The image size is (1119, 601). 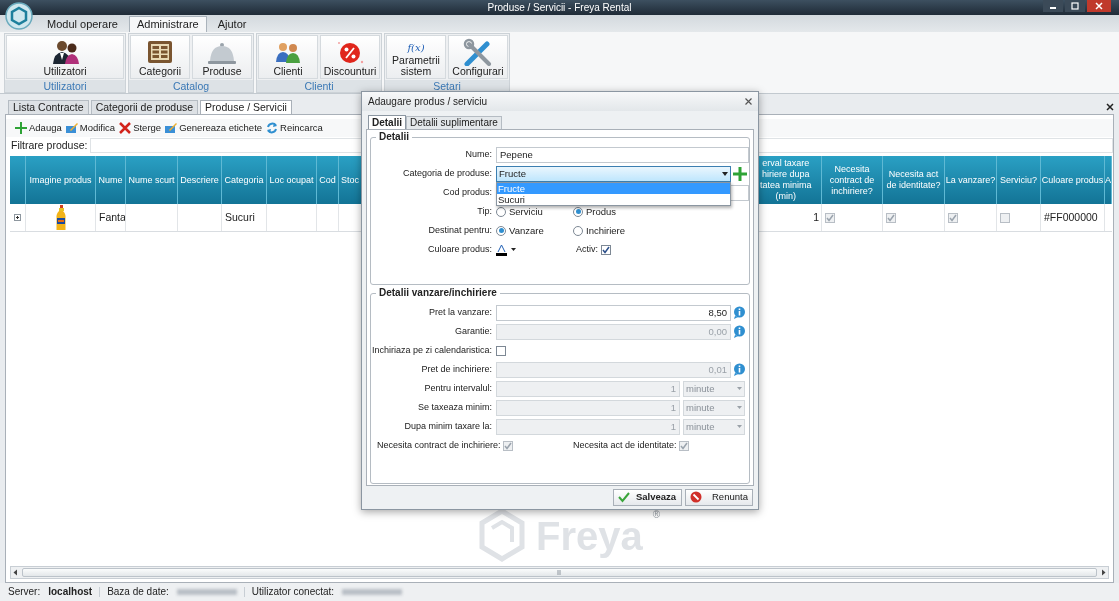 I want to click on plus-icon, so click(x=740, y=173).